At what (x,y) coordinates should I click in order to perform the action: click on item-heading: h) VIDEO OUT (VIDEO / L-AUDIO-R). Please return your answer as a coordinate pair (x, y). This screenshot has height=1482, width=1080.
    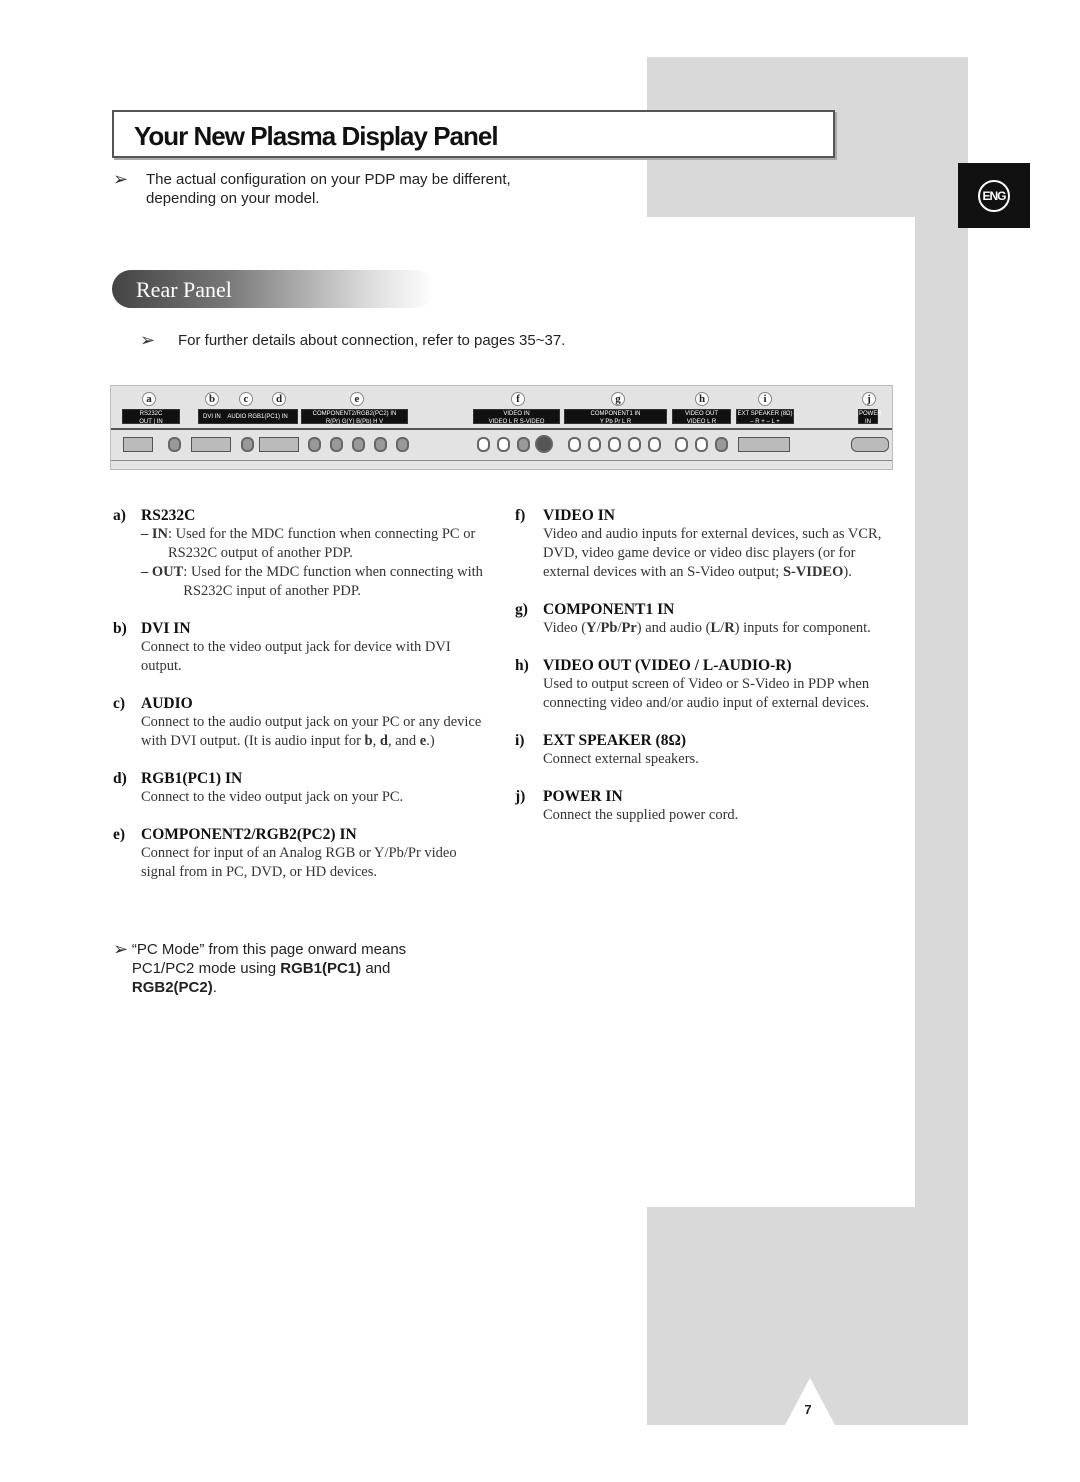
    Looking at the image, I should click on (702, 665).